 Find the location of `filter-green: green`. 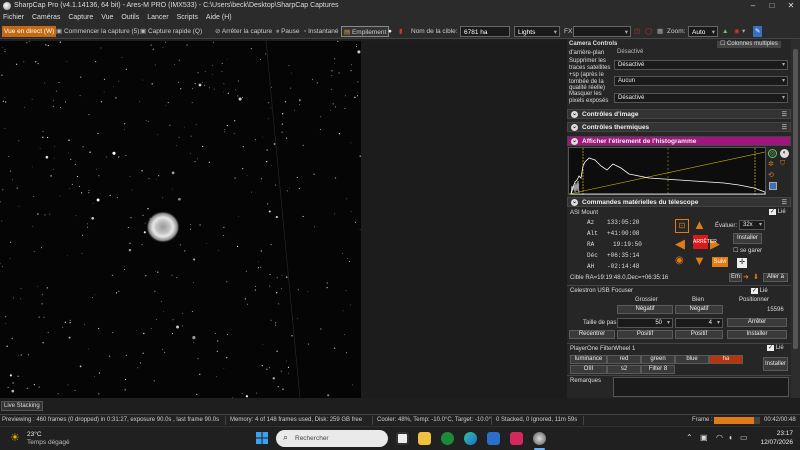

filter-green: green is located at coordinates (658, 359).